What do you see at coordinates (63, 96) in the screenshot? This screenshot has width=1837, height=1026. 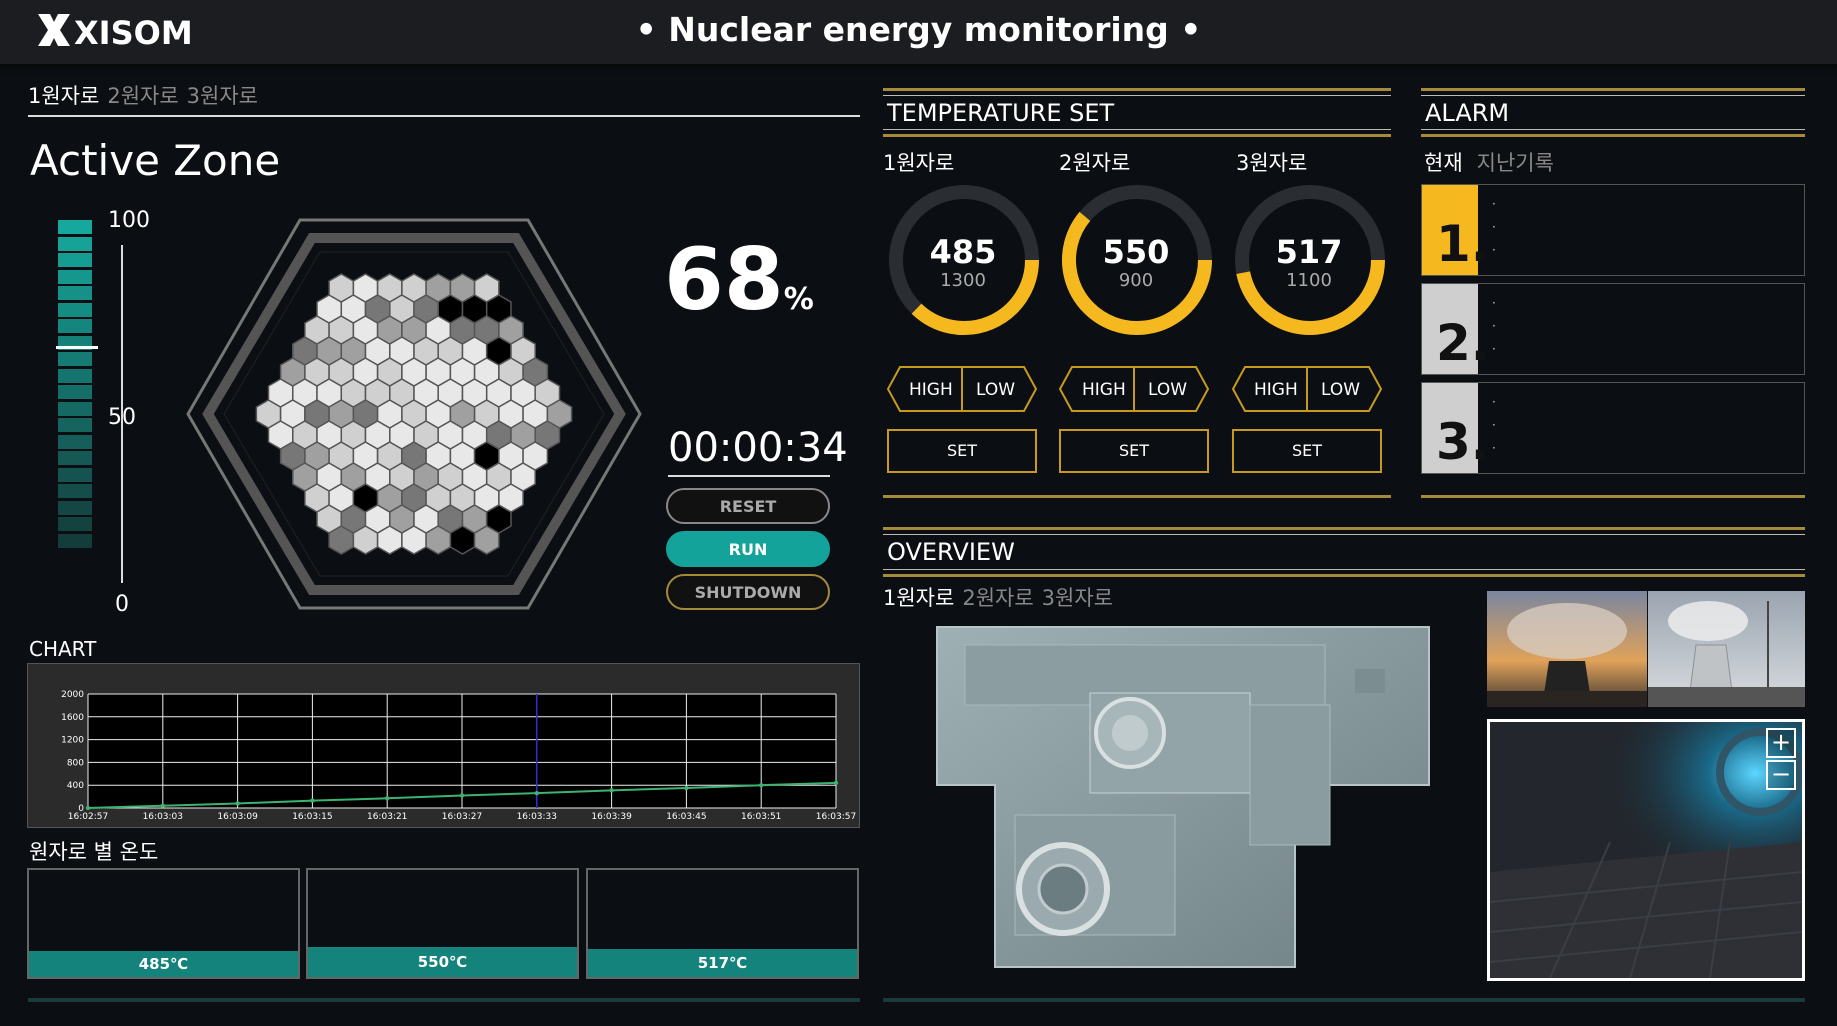 I see `tab-reactor-1: 1원자로` at bounding box center [63, 96].